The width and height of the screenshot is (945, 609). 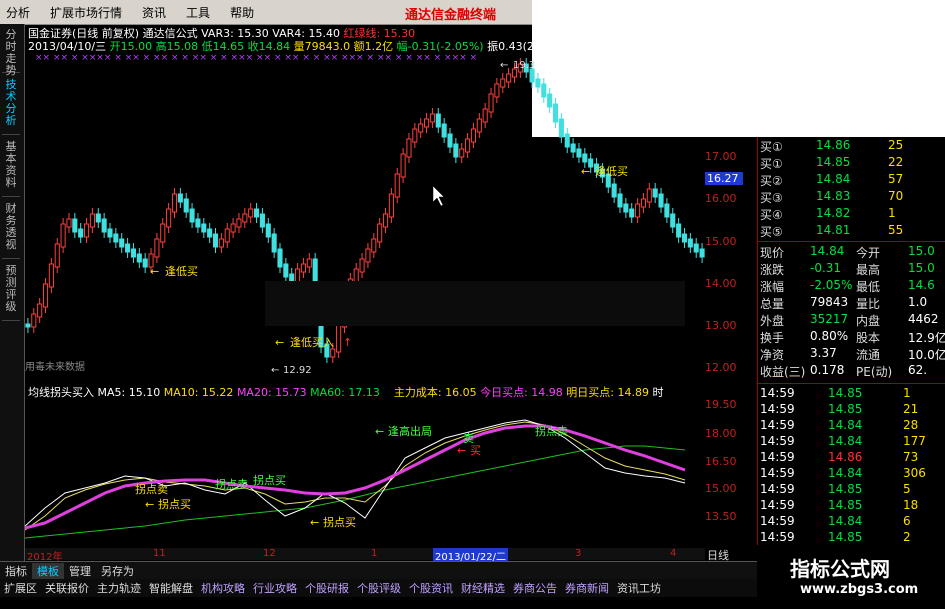 What do you see at coordinates (771, 181) in the screenshot?
I see `order-level-label: 买②` at bounding box center [771, 181].